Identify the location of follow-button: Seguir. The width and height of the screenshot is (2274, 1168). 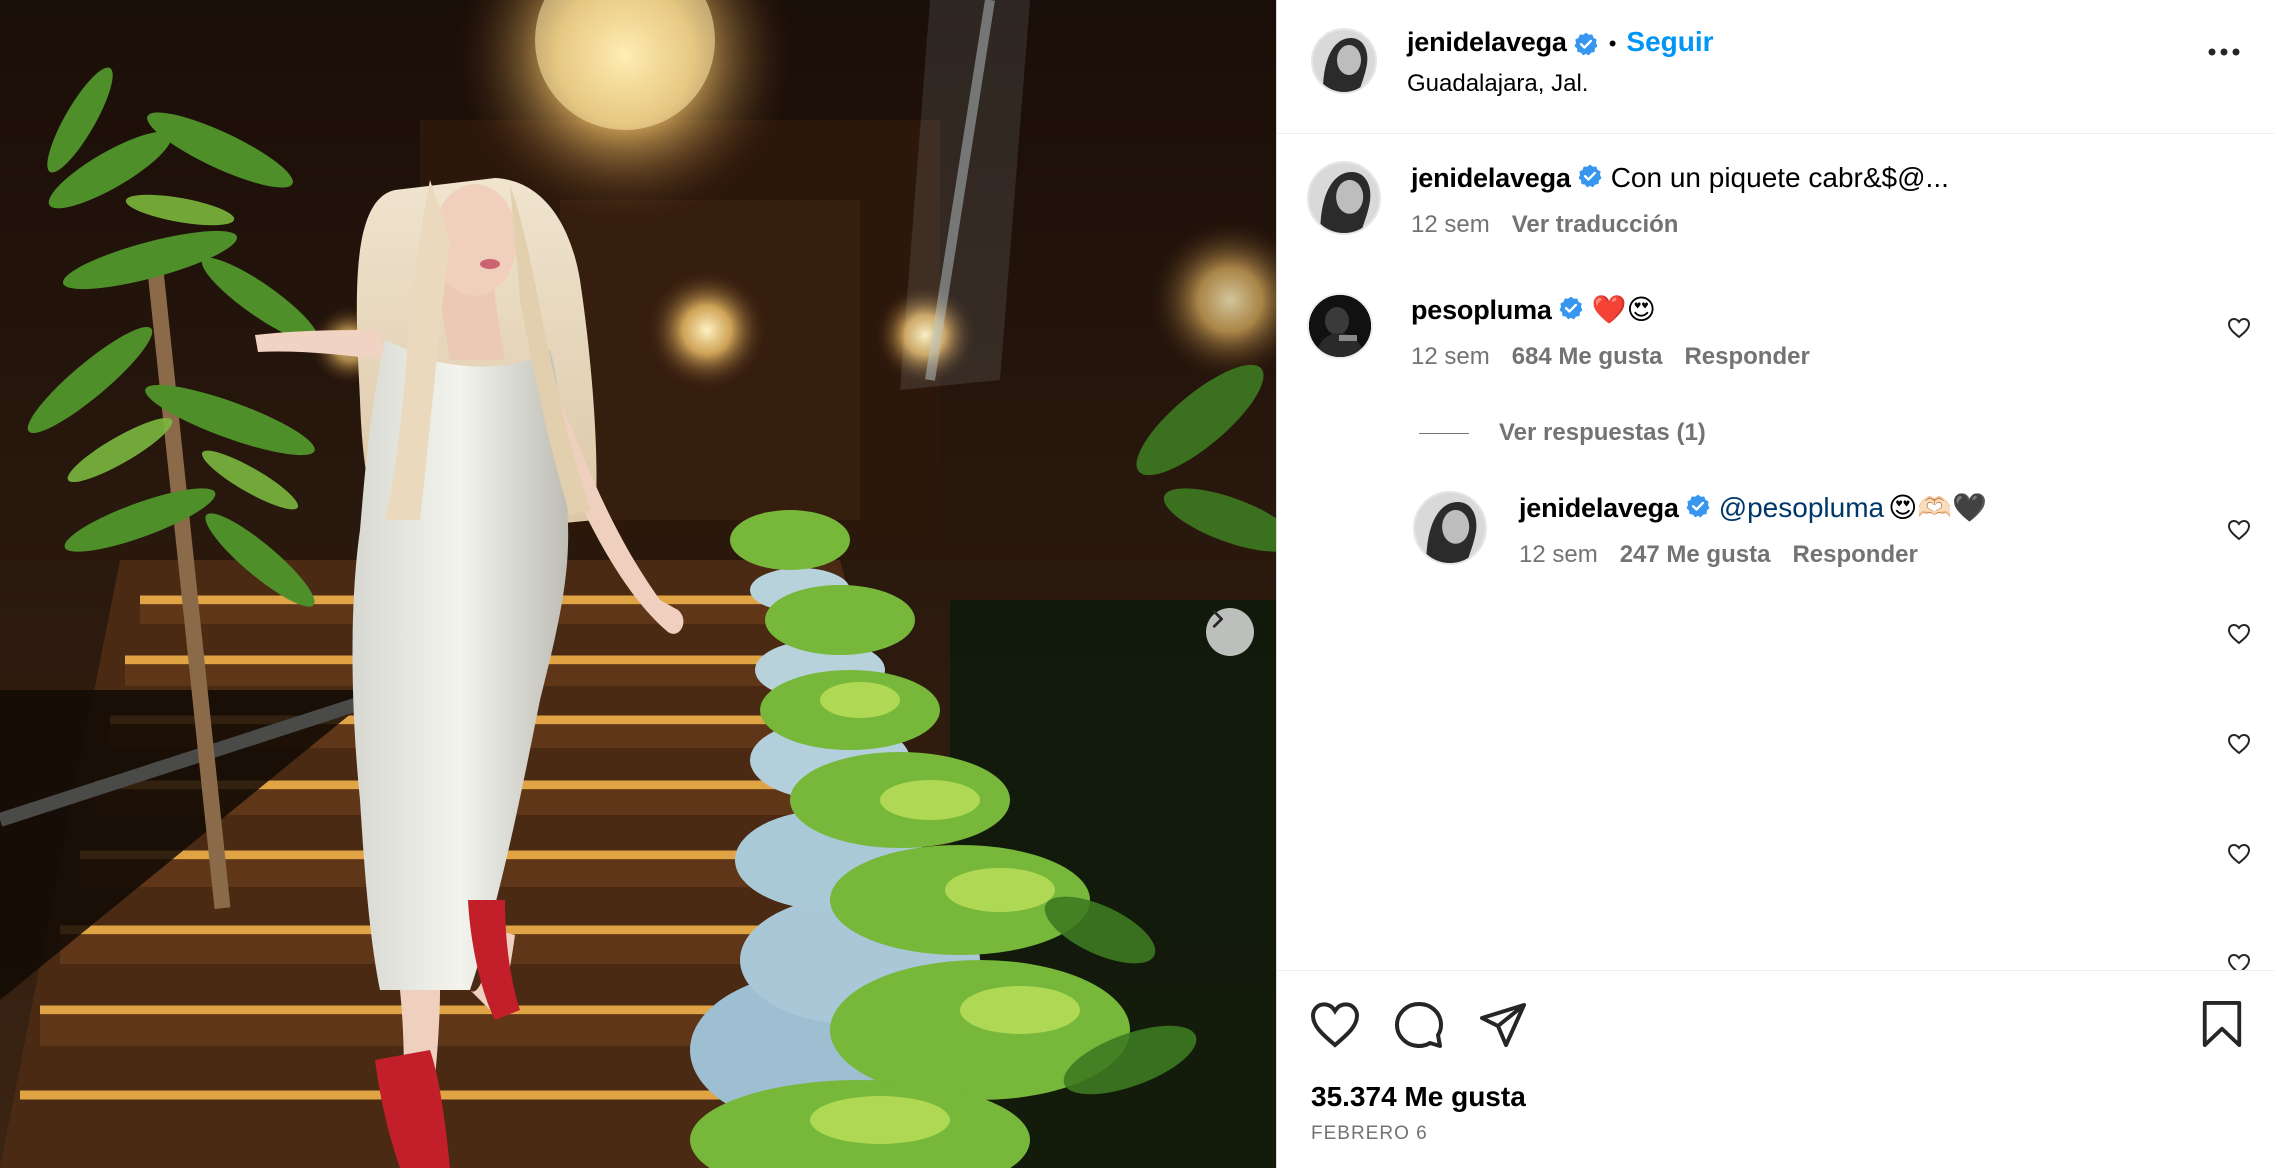
(1669, 41).